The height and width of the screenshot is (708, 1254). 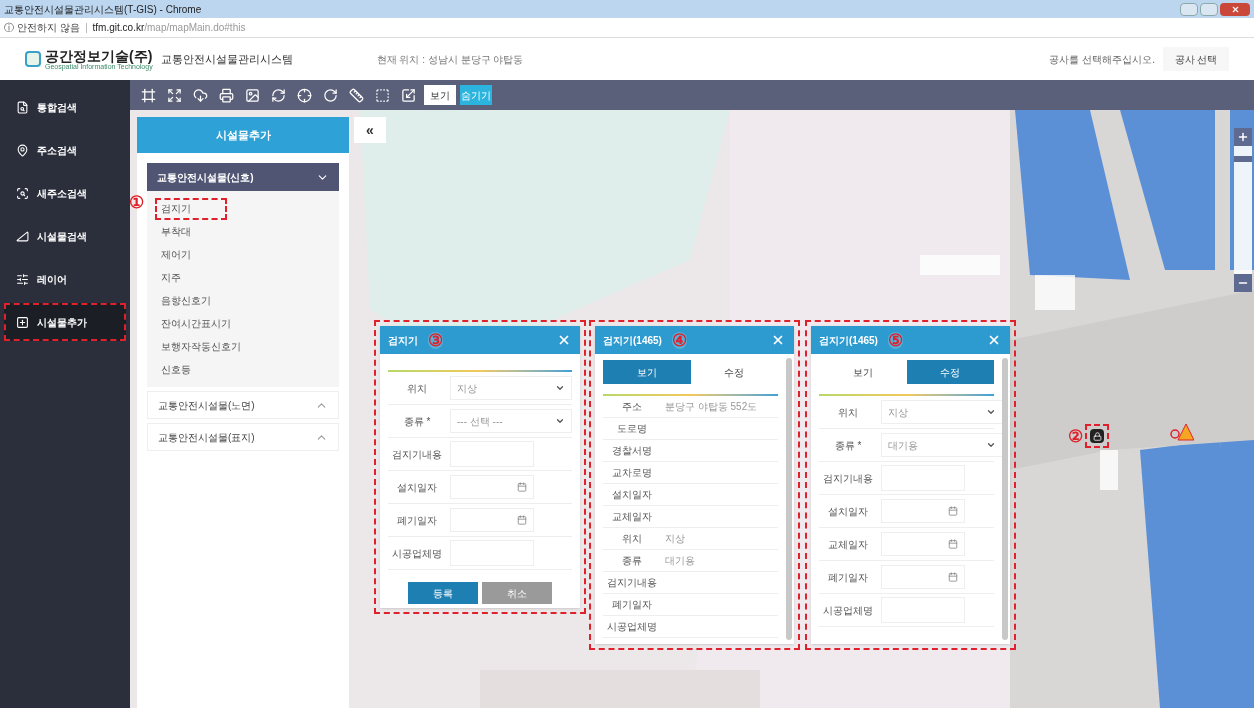 I want to click on close-button, so click(x=1235, y=9).